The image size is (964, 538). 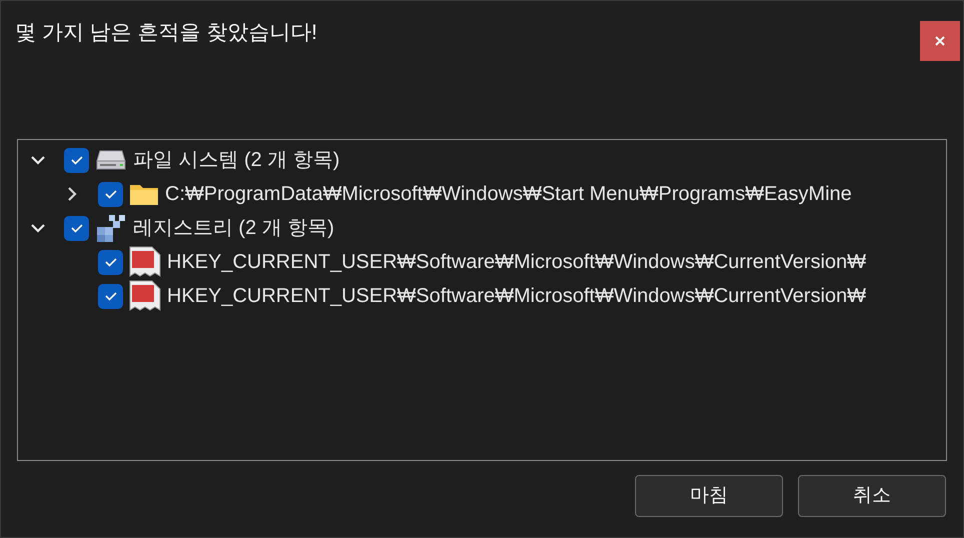 I want to click on dialog-button: 취소, so click(x=872, y=496).